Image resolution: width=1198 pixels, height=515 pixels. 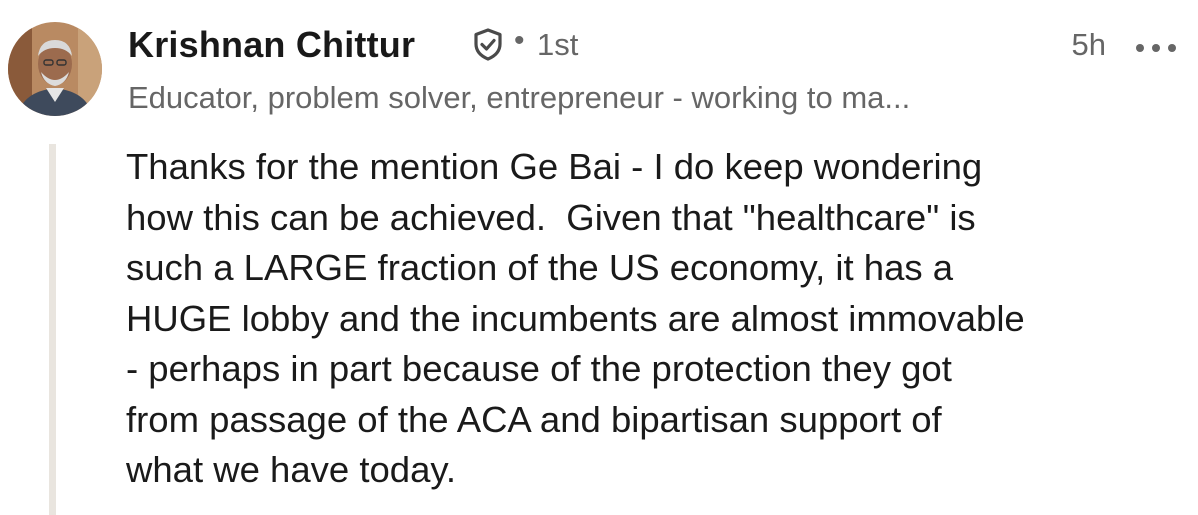 I want to click on shield-check-icon, so click(x=488, y=45).